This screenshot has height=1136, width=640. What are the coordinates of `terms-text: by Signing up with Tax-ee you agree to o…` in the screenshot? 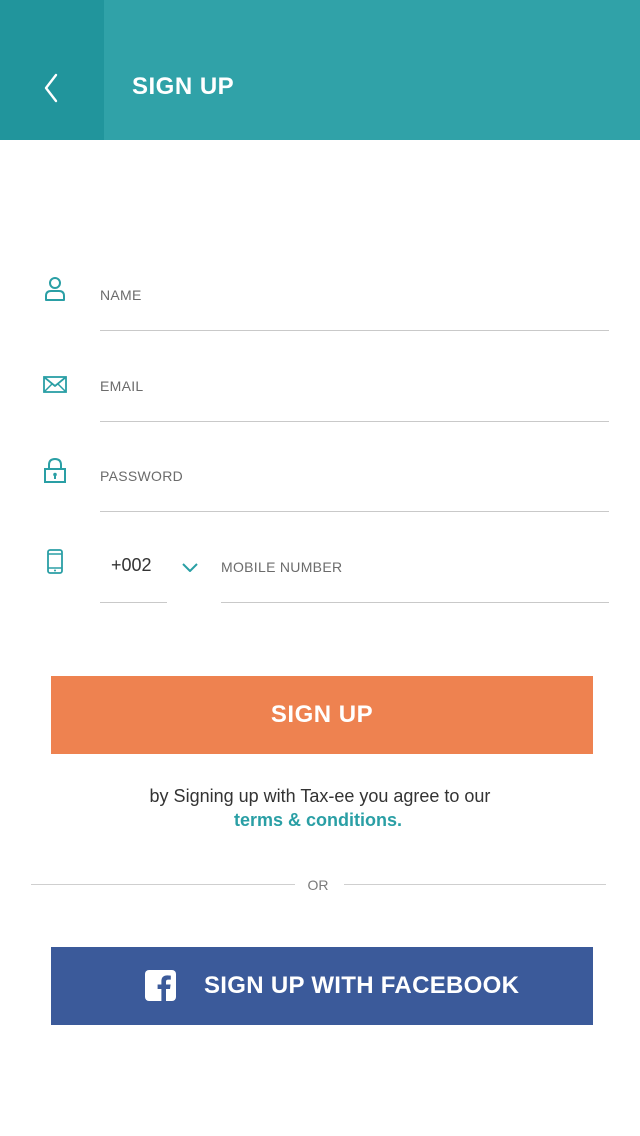 It's located at (320, 796).